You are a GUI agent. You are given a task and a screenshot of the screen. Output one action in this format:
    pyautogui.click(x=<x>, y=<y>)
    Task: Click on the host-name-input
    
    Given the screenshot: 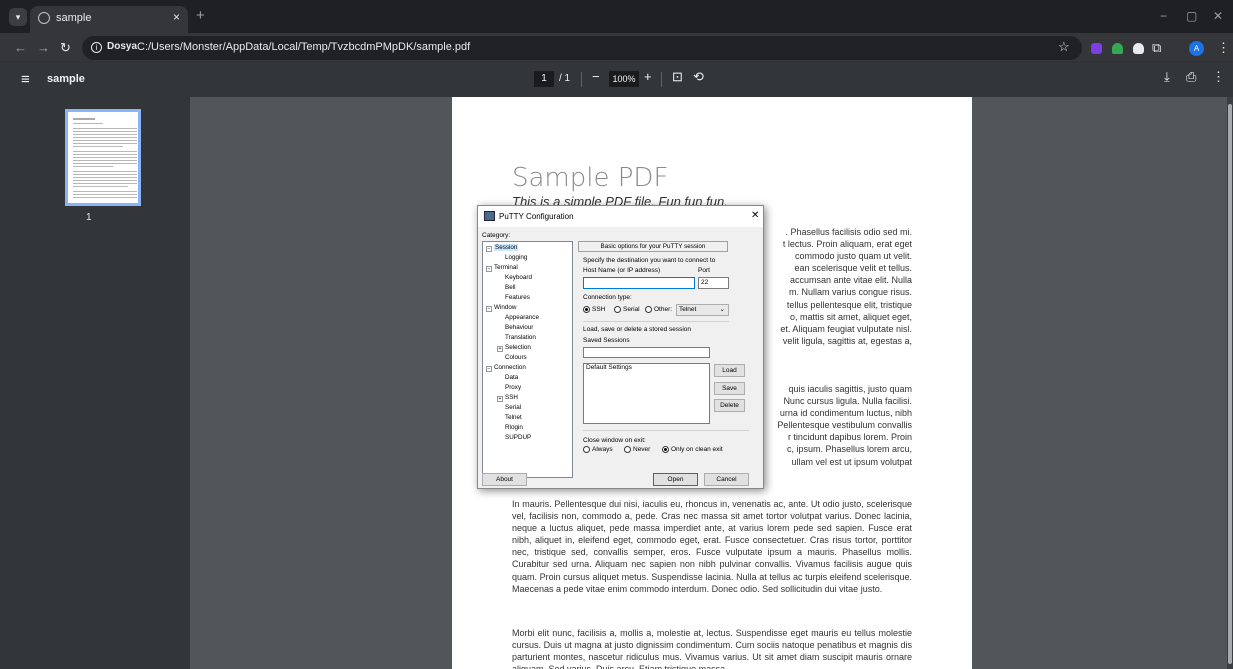 What is the action you would take?
    pyautogui.click(x=639, y=283)
    